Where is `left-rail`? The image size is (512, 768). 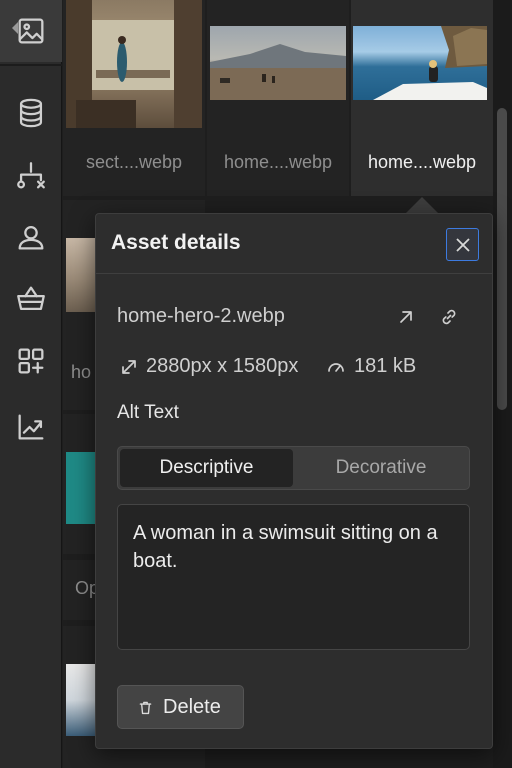 left-rail is located at coordinates (31, 384).